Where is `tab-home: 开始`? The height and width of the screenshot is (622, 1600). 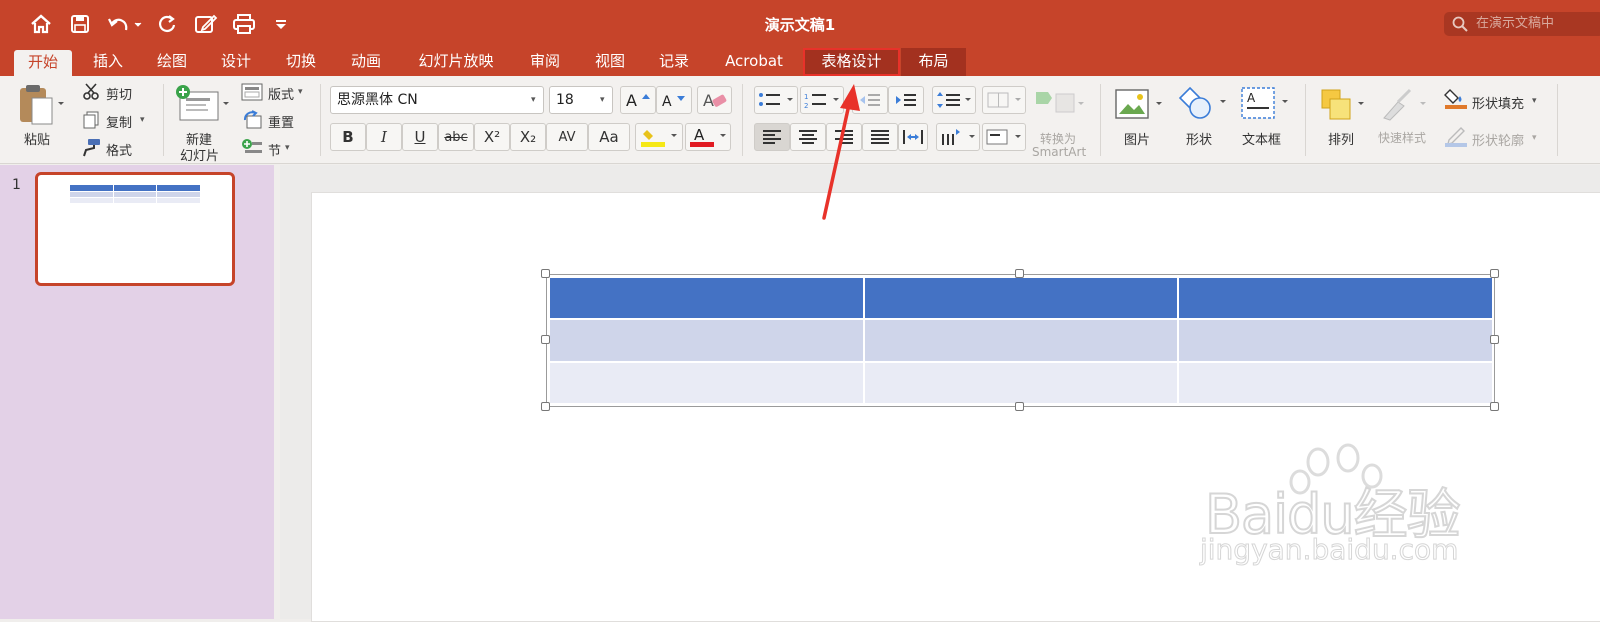 tab-home: 开始 is located at coordinates (43, 63).